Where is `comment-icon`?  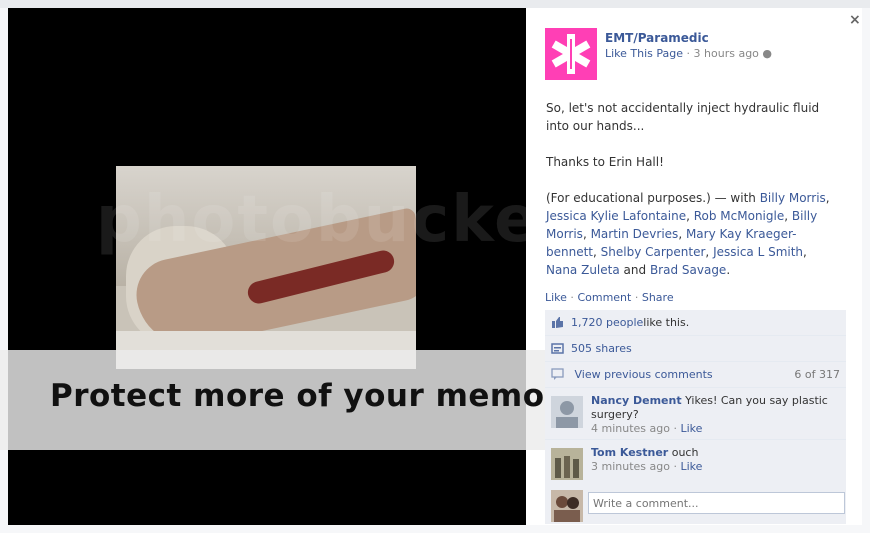 comment-icon is located at coordinates (557, 374).